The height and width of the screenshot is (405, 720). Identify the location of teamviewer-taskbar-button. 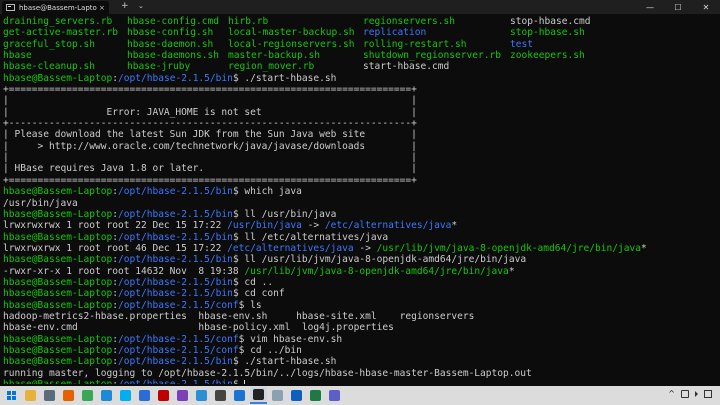
(239, 395).